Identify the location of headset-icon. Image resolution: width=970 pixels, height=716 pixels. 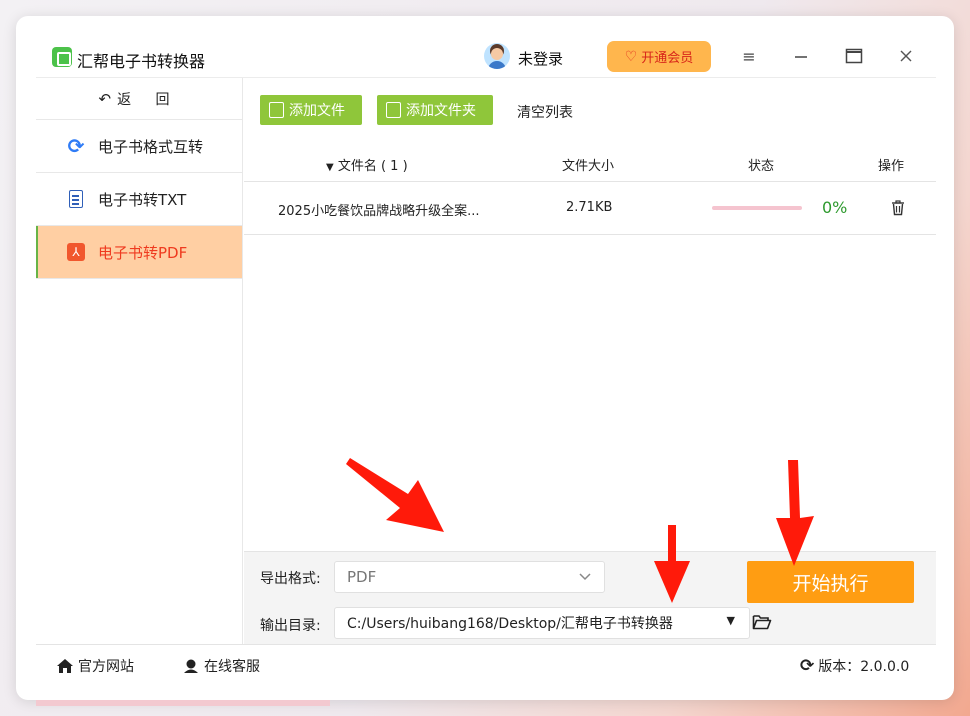
(191, 666).